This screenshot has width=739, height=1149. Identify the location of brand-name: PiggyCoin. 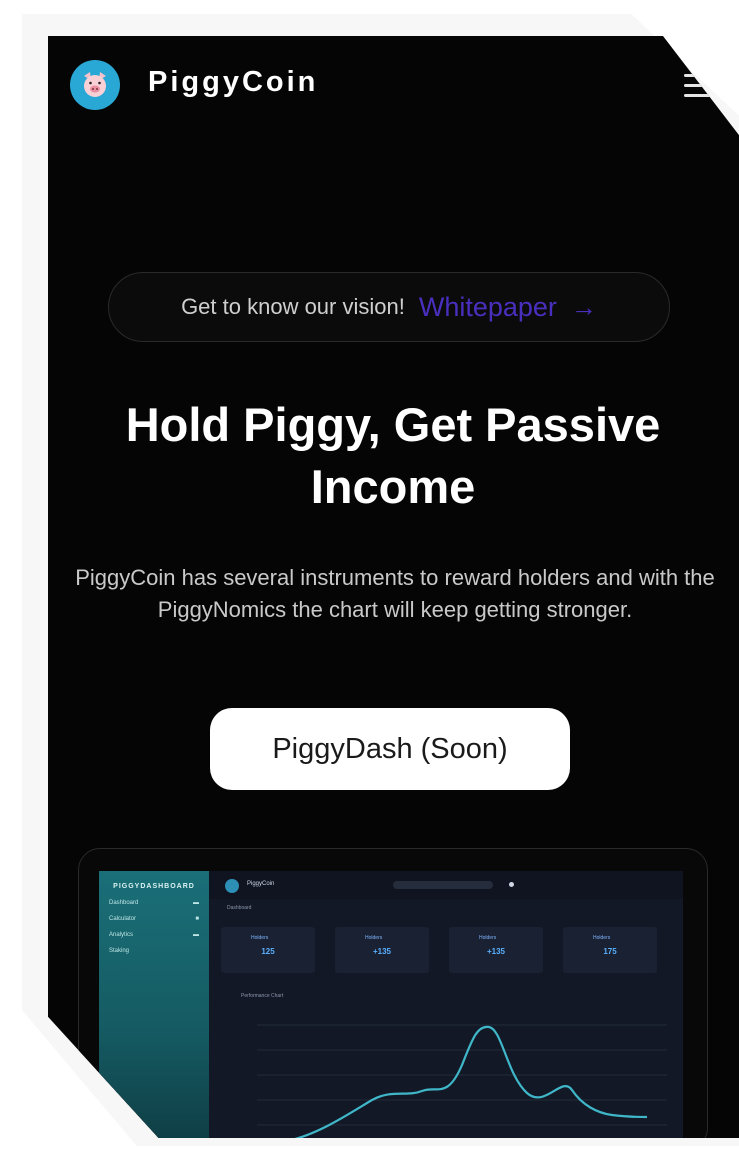
(233, 82).